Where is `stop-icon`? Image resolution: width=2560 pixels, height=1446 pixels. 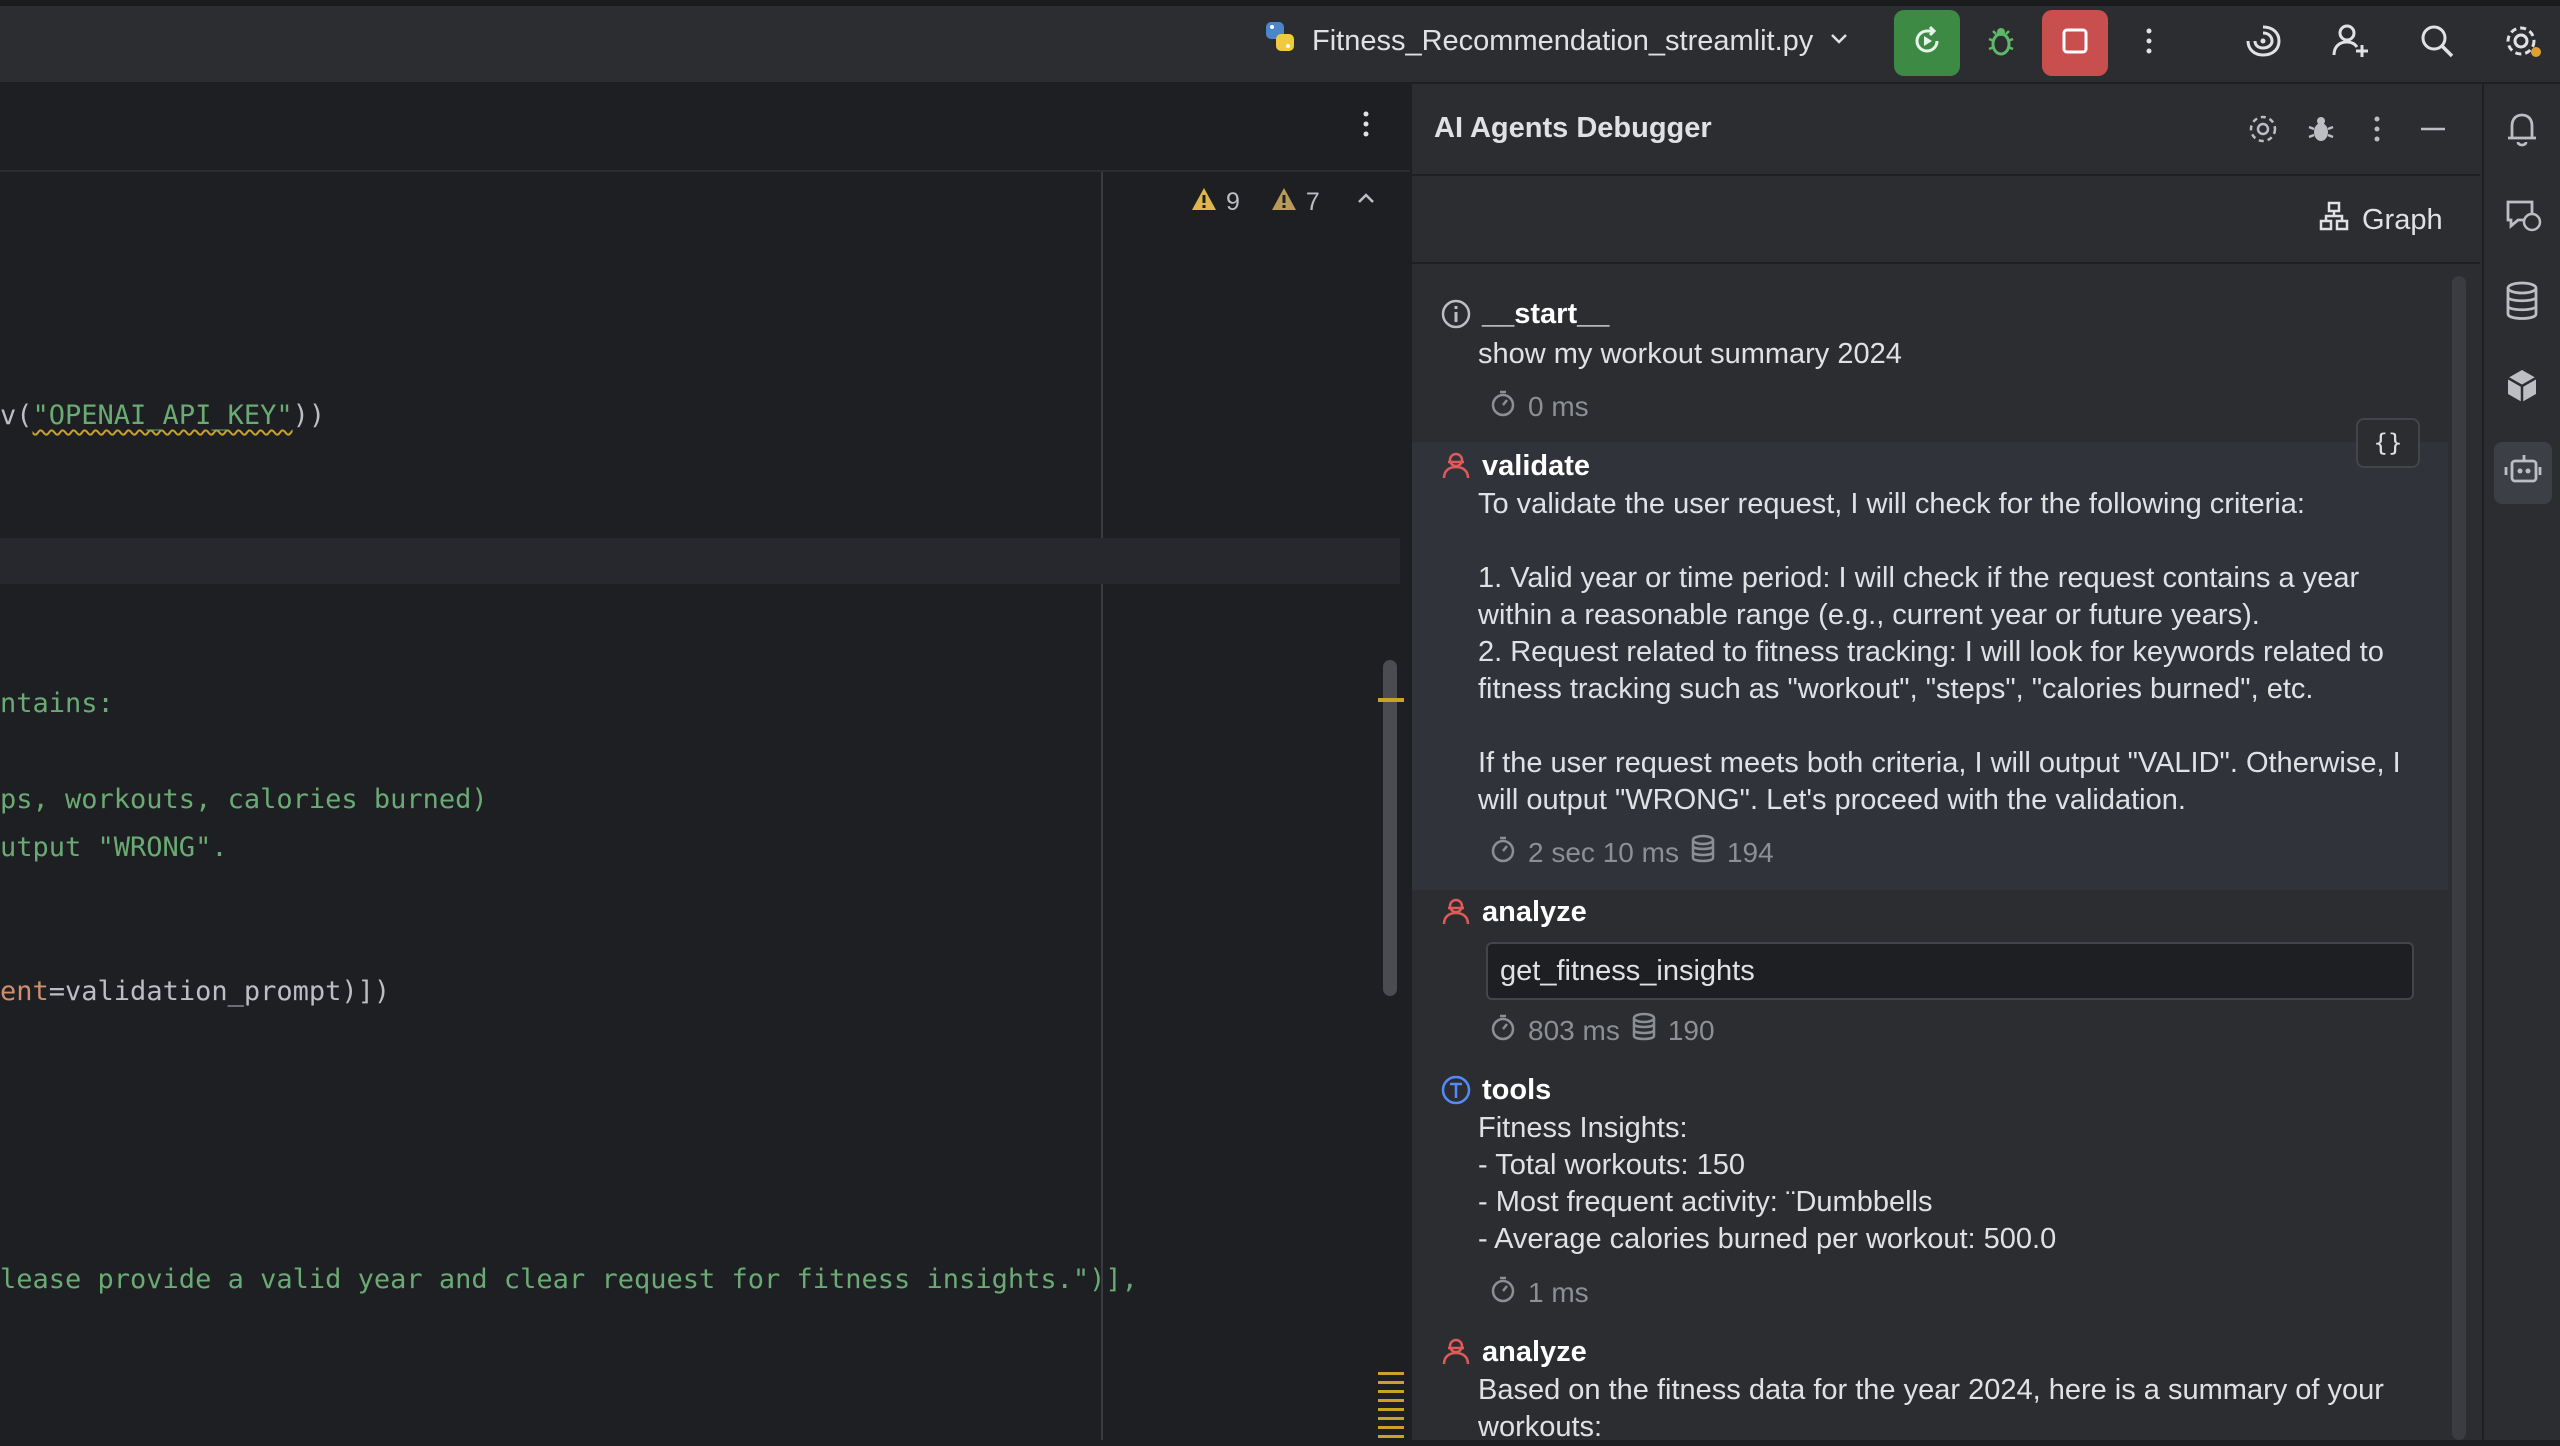 stop-icon is located at coordinates (2075, 43).